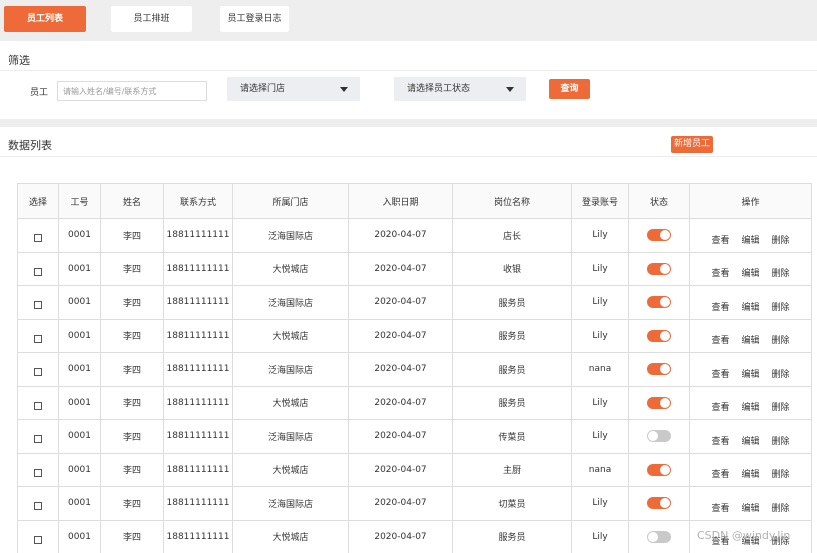 This screenshot has height=553, width=817. What do you see at coordinates (569, 89) in the screenshot?
I see `query-button: 查询` at bounding box center [569, 89].